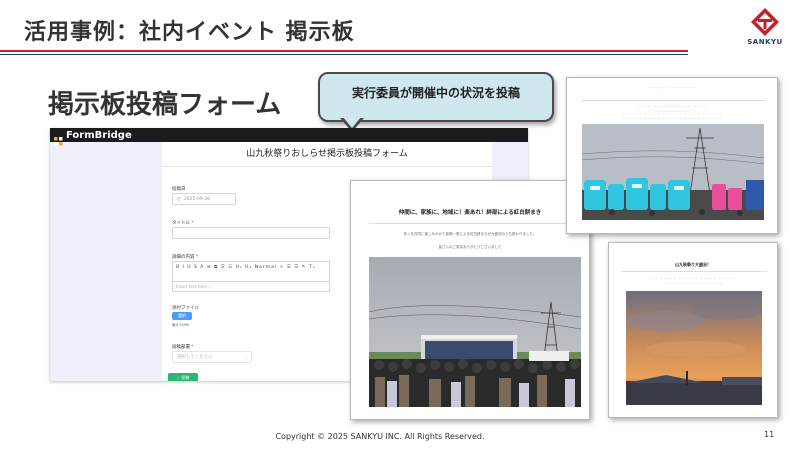 The height and width of the screenshot is (450, 799). I want to click on content-label: 詳細の内容 *, so click(185, 257).